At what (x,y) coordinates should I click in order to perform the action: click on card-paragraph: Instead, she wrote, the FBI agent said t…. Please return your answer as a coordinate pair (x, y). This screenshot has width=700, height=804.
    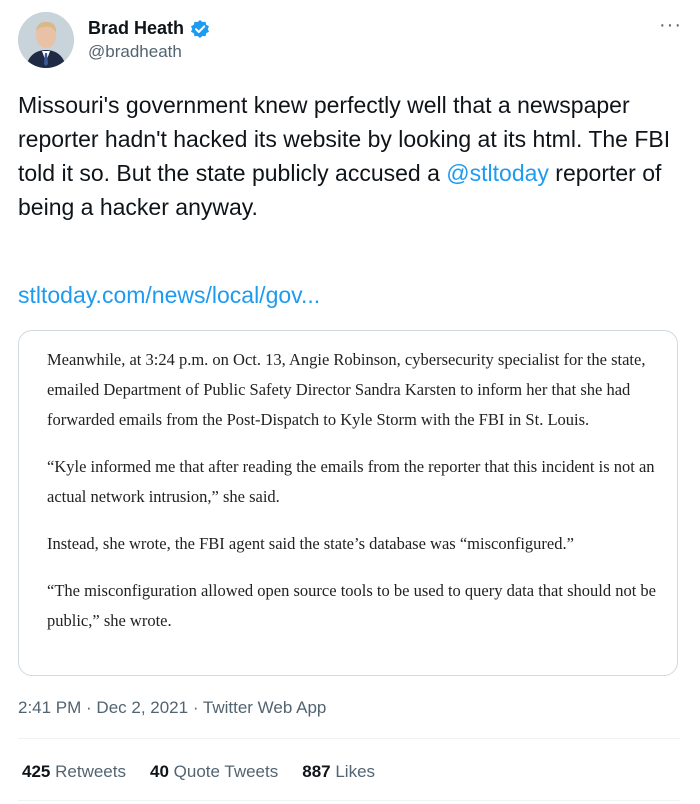
    Looking at the image, I should click on (310, 543).